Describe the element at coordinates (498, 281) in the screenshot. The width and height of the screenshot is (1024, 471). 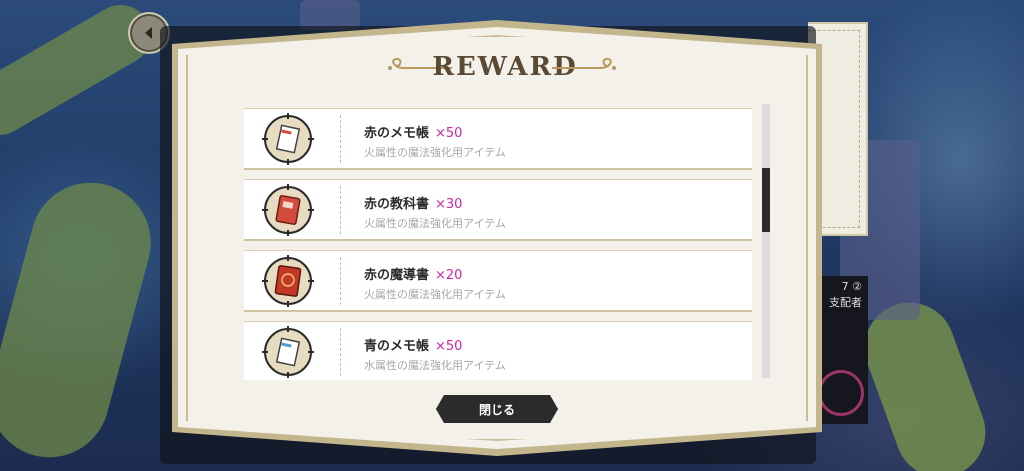
I see `reward-item: 赤の魔導書 ×20 火属性の魔法強化用アイテム` at that location.